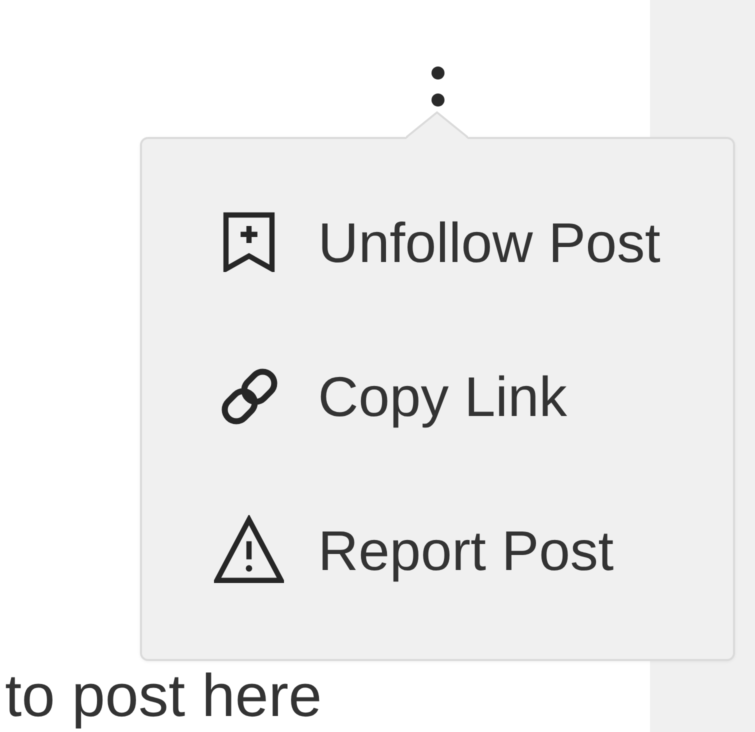 The image size is (755, 732). What do you see at coordinates (163, 695) in the screenshot?
I see `post-text: to post here` at bounding box center [163, 695].